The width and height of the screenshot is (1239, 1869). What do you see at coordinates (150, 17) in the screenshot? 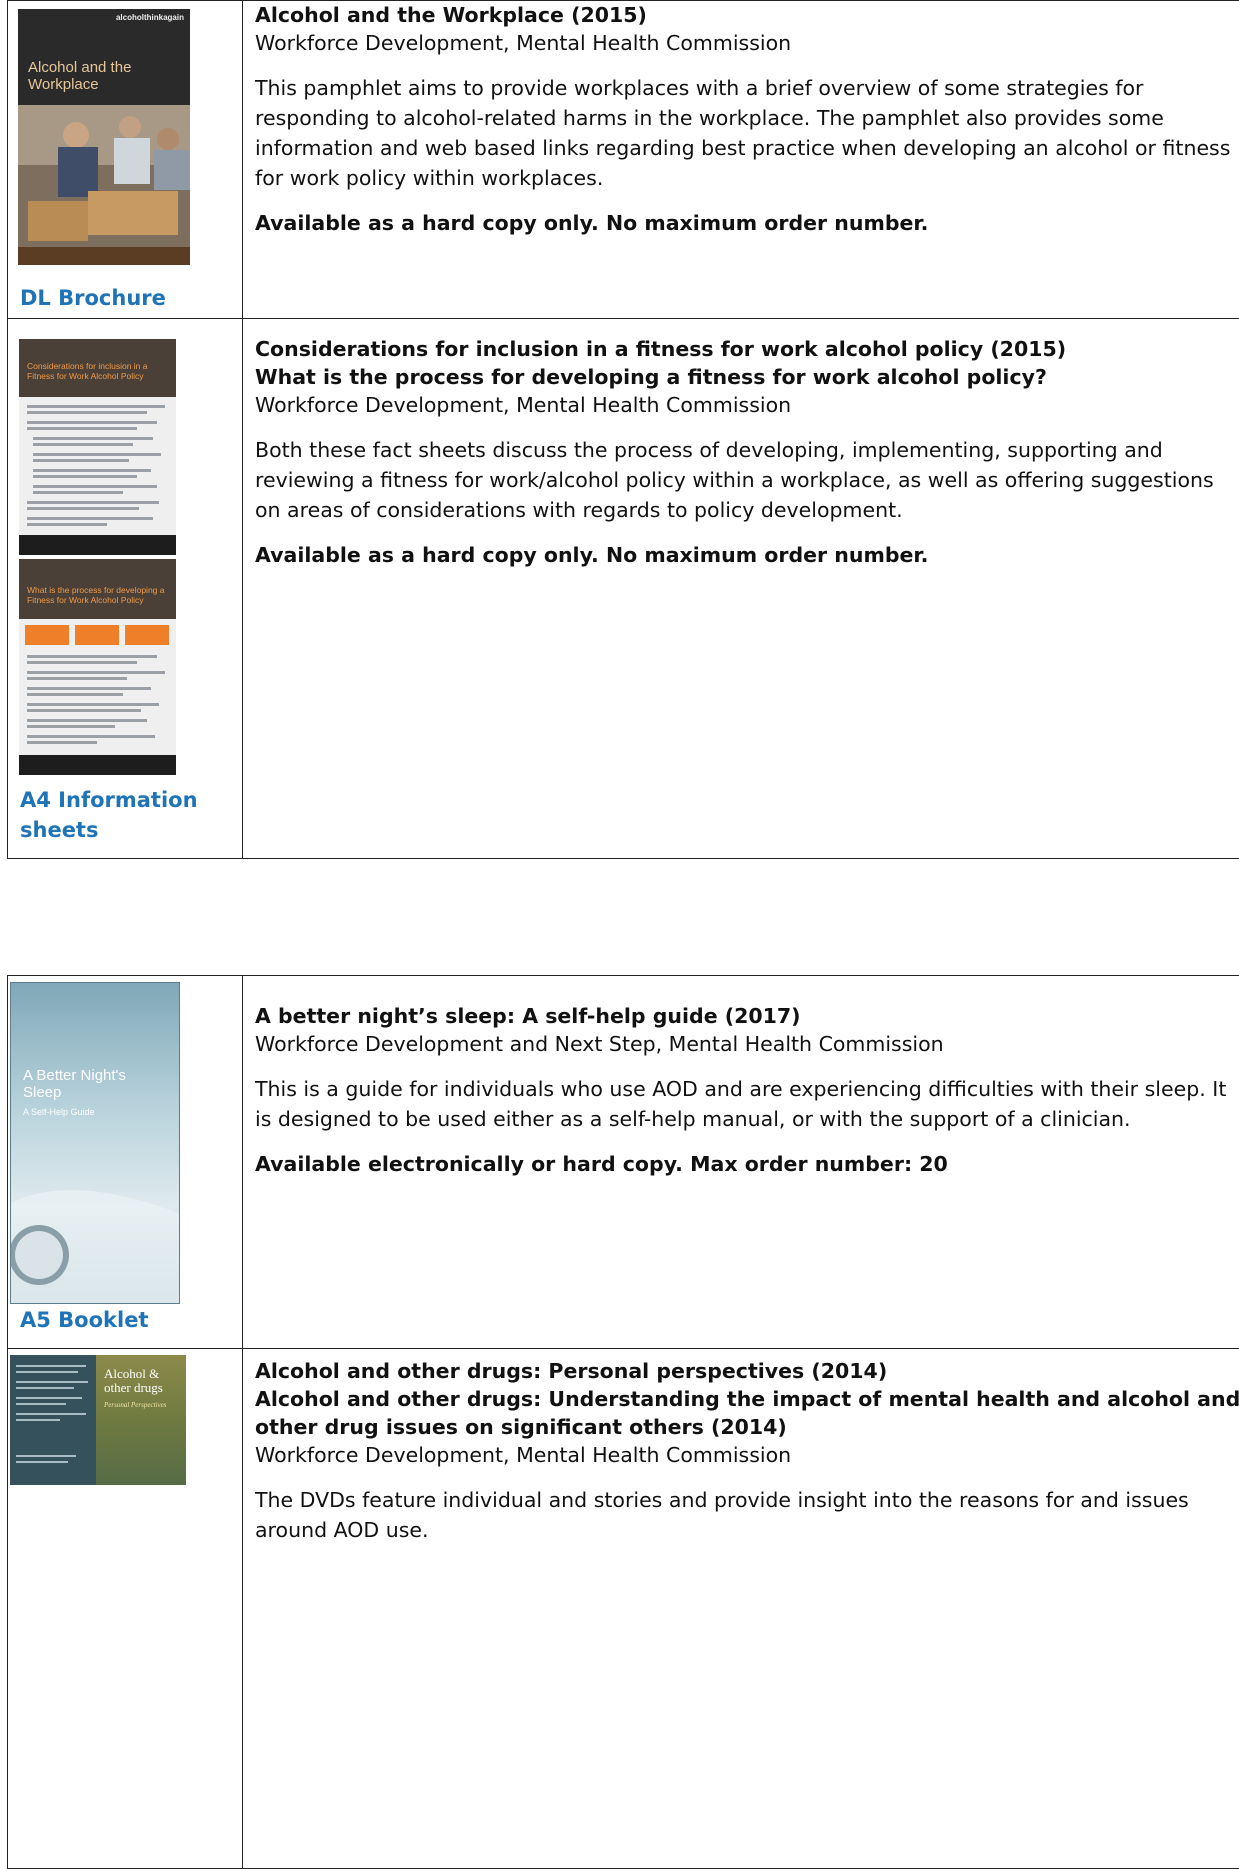
I see `brand-text: alcoholthinkagain` at bounding box center [150, 17].